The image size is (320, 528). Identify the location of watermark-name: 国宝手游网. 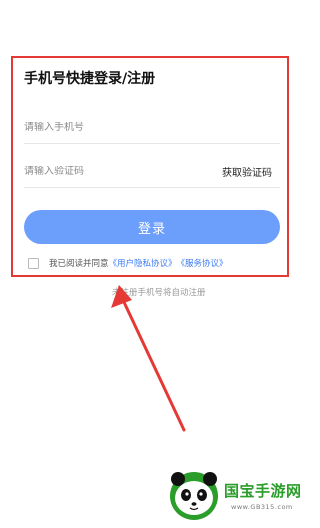
(263, 491).